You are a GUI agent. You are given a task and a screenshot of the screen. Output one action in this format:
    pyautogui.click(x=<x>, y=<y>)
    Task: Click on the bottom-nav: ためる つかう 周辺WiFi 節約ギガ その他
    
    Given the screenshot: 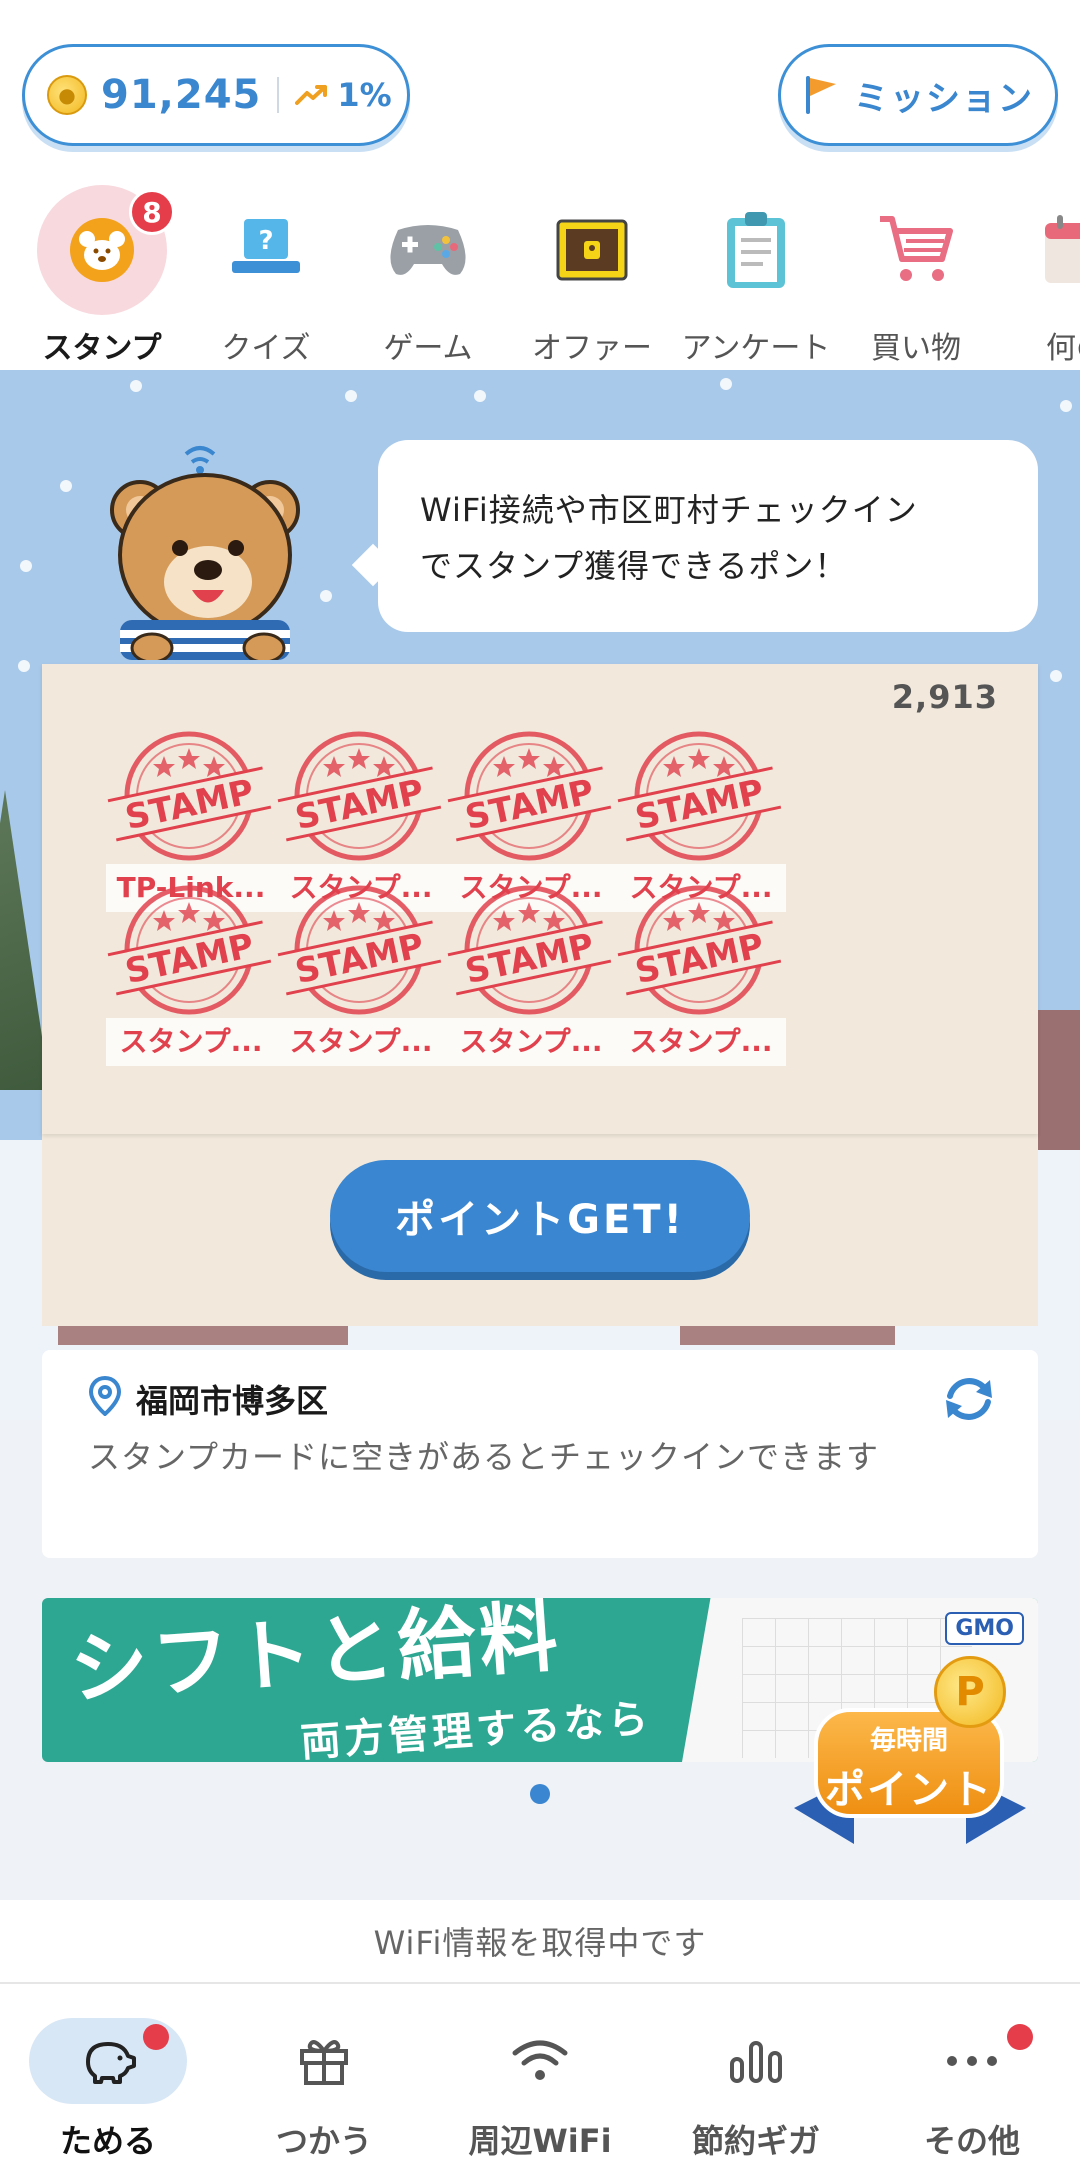 What is the action you would take?
    pyautogui.click(x=540, y=2082)
    